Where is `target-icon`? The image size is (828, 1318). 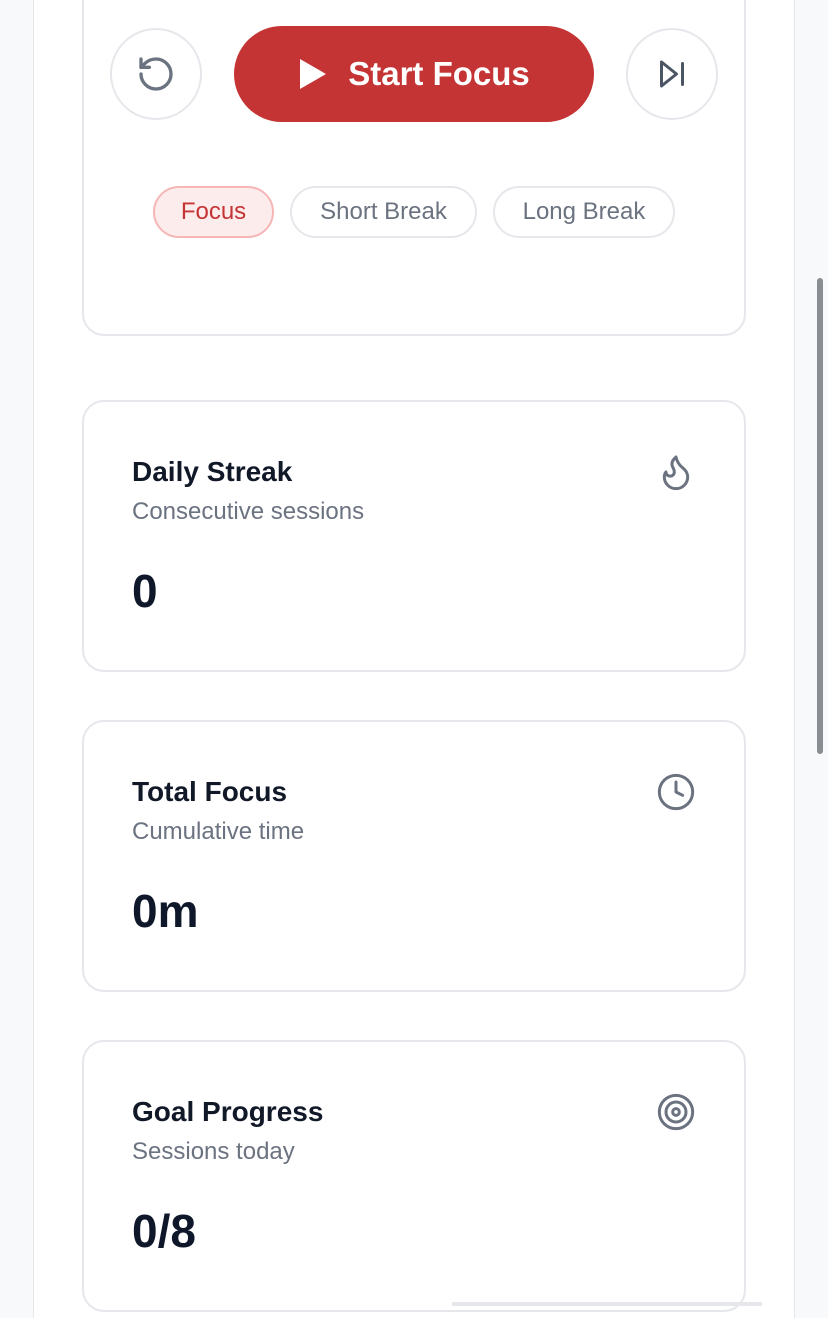 target-icon is located at coordinates (676, 1112).